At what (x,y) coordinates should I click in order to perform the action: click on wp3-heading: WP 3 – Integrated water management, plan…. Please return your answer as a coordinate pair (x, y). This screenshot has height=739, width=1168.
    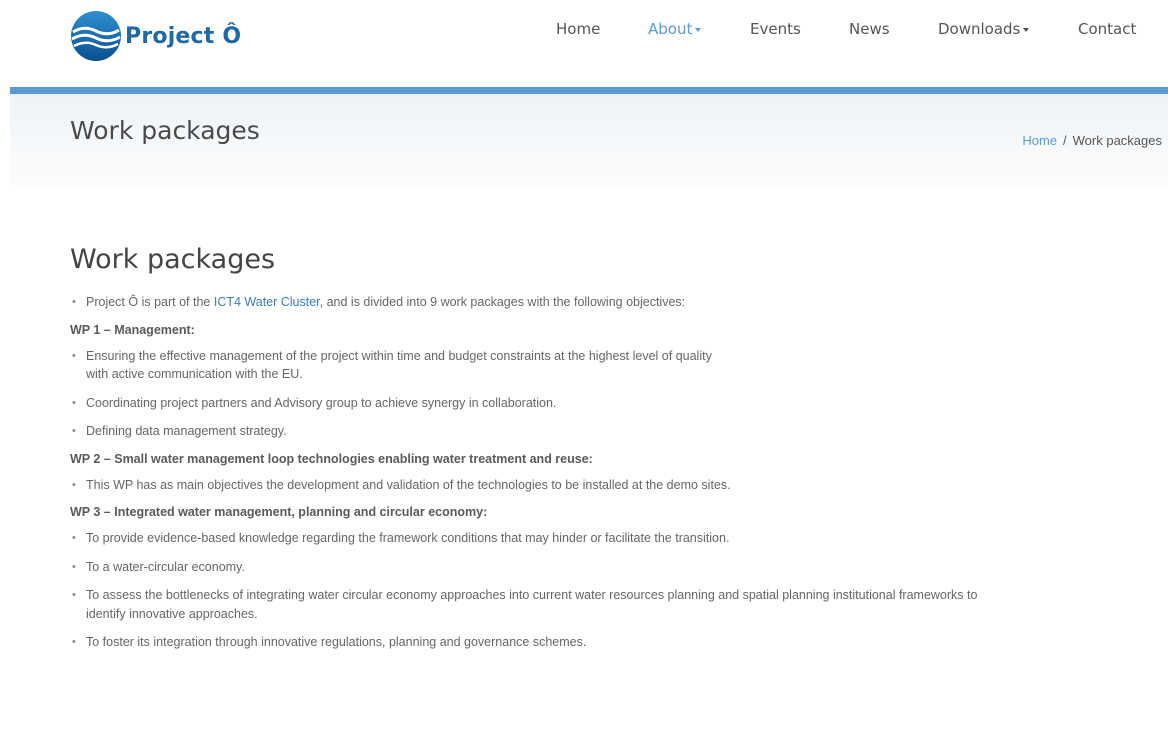
    Looking at the image, I should click on (279, 512).